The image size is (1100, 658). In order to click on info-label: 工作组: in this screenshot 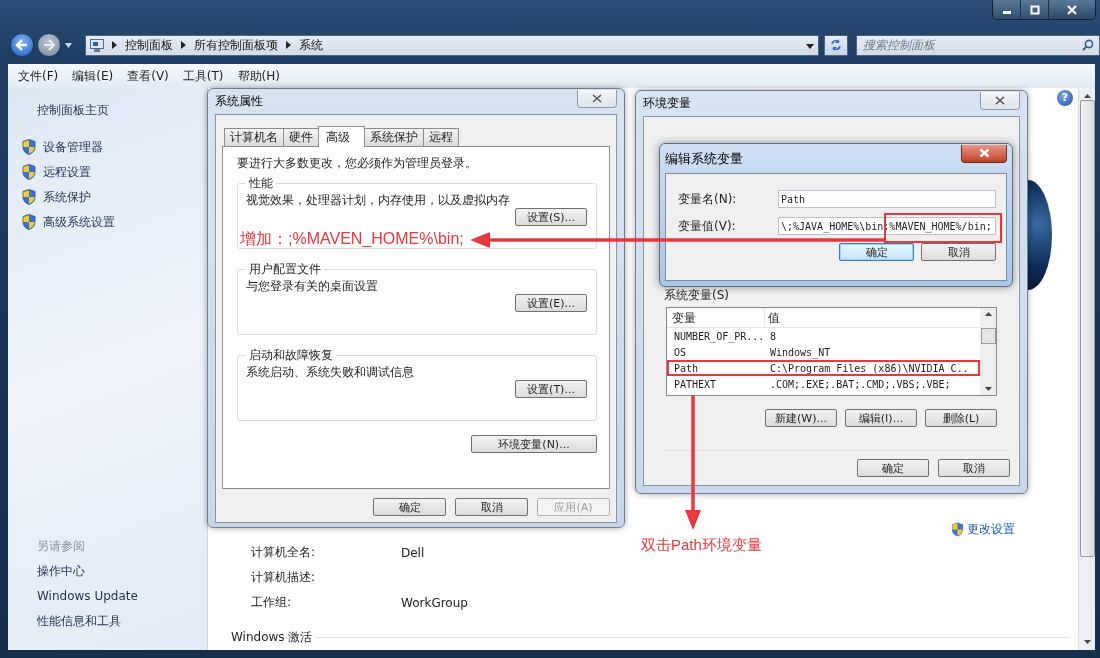, I will do `click(272, 602)`.